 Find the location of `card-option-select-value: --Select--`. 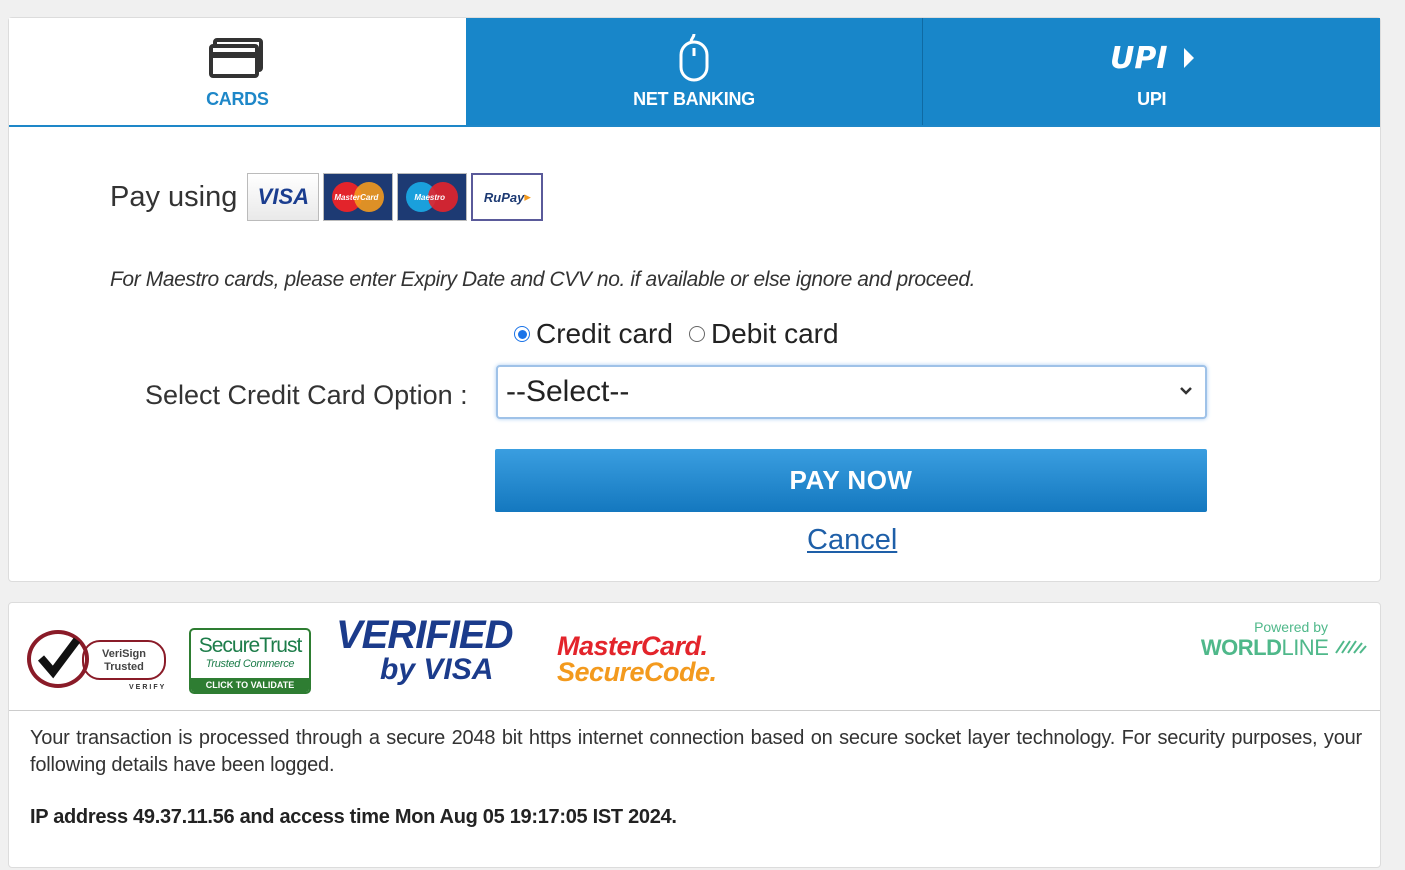

card-option-select-value: --Select-- is located at coordinates (568, 391).